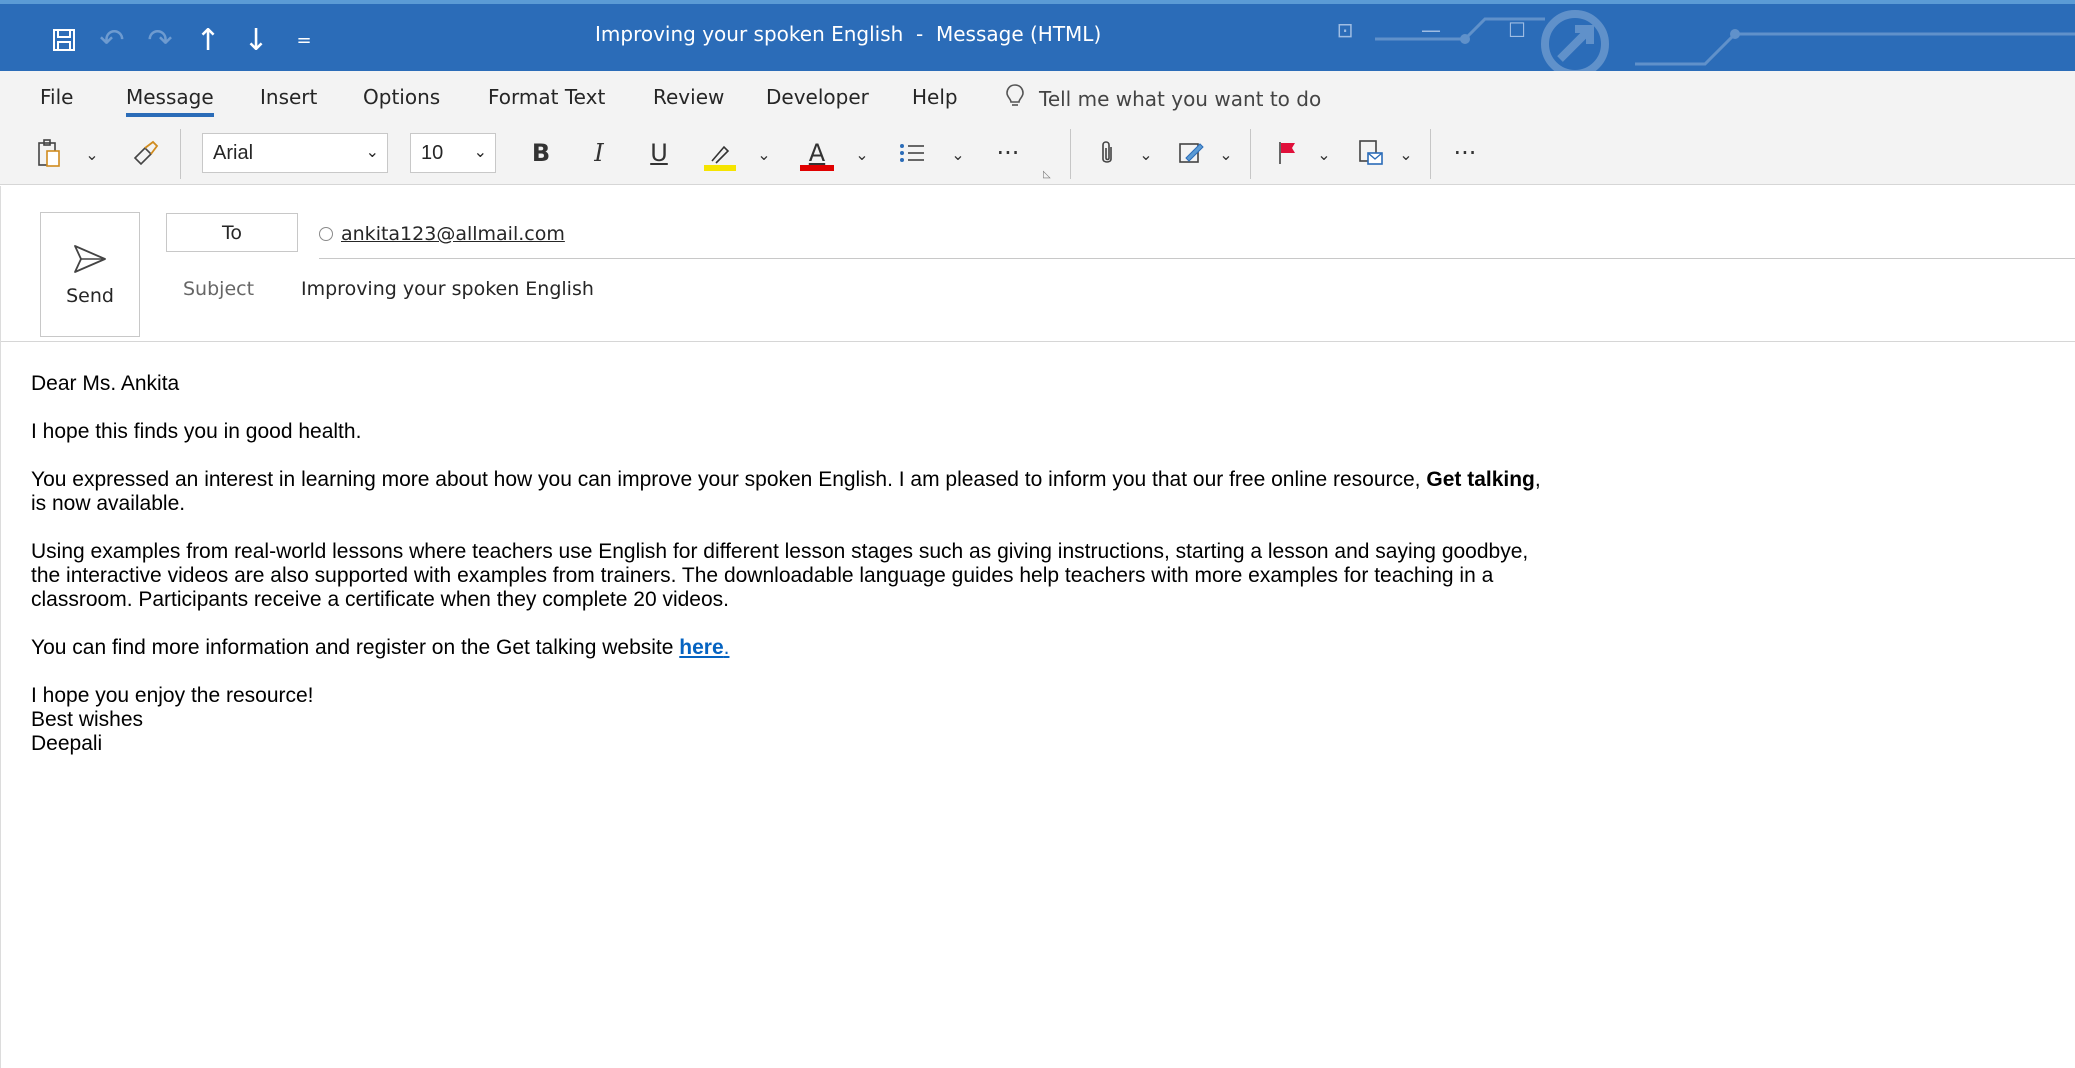 The image size is (2075, 1068). I want to click on window-controls: ⊡ — ☐, so click(1431, 30).